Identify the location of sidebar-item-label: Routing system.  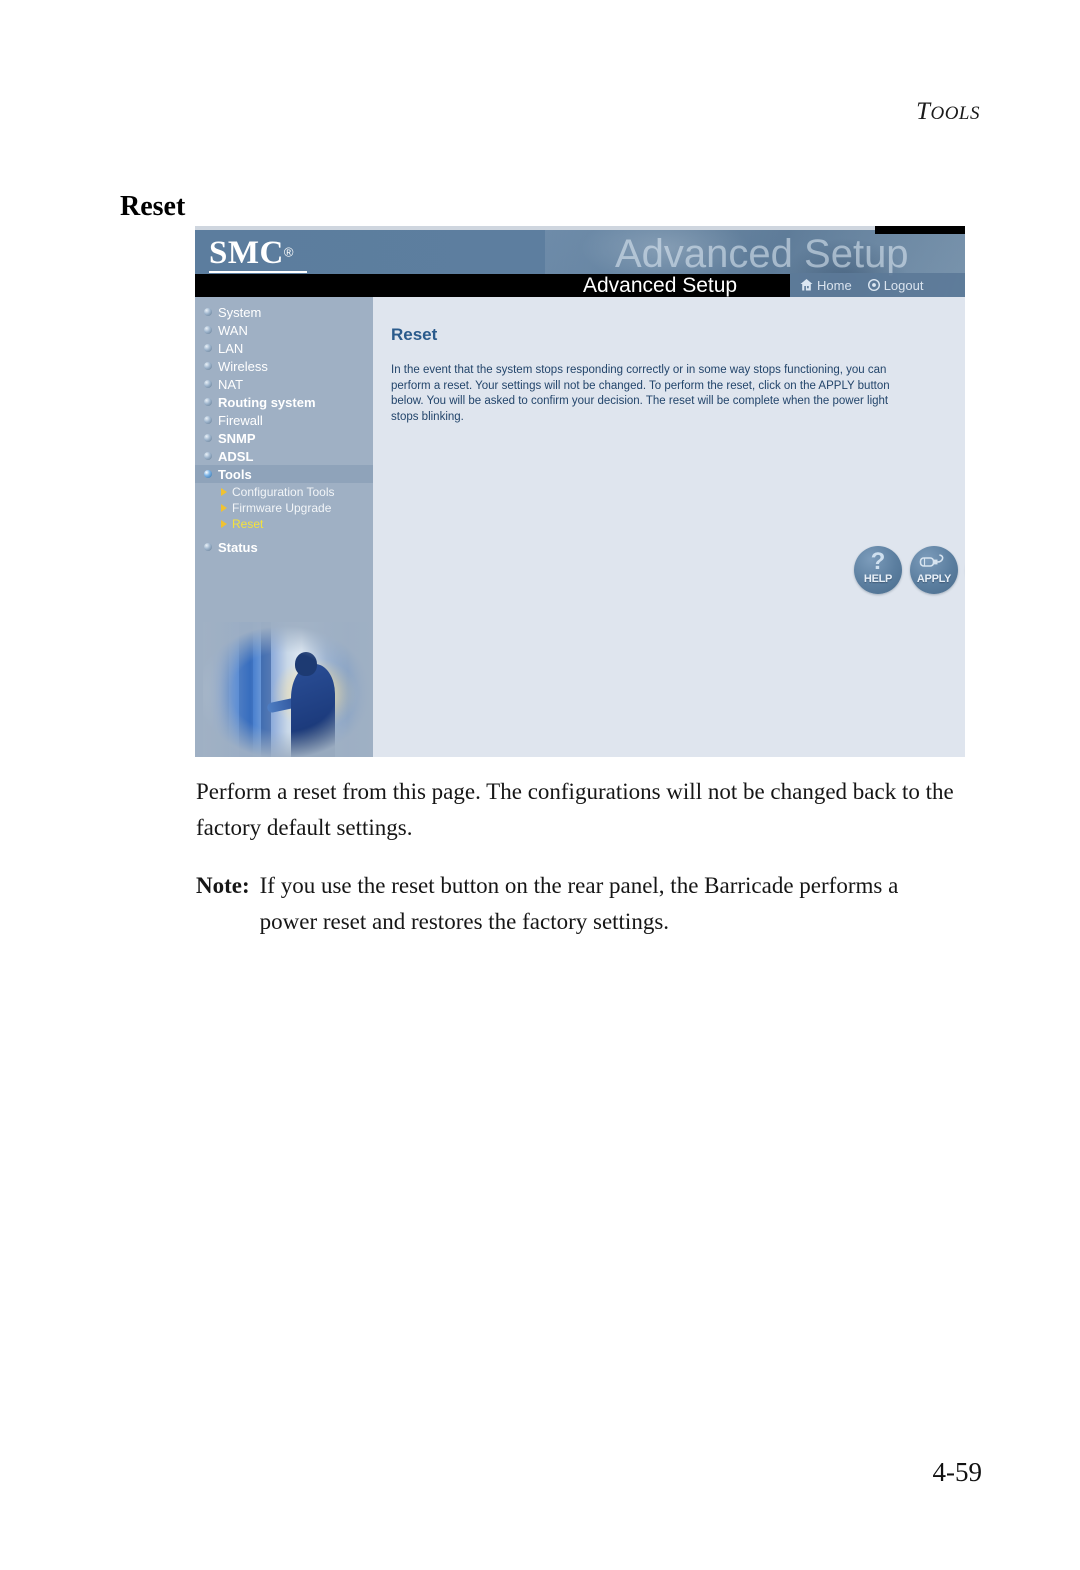
(267, 402).